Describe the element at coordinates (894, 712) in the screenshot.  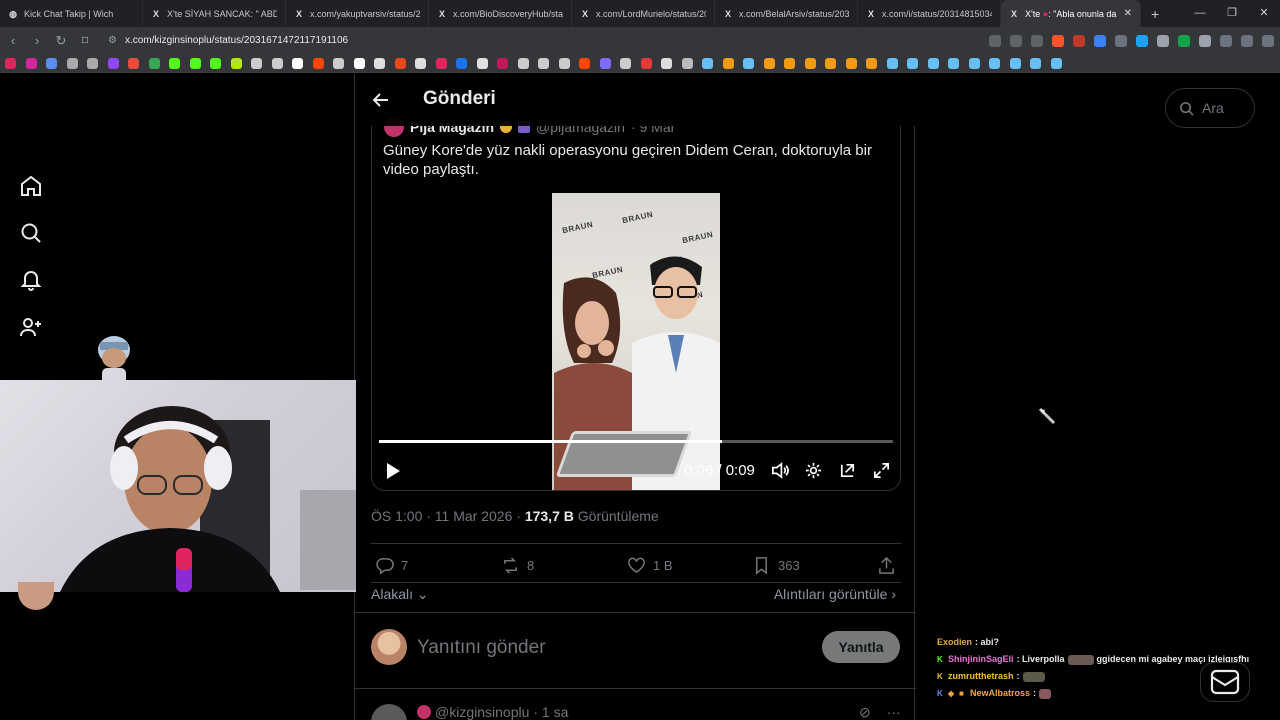
I see `more-options-icon: ···` at that location.